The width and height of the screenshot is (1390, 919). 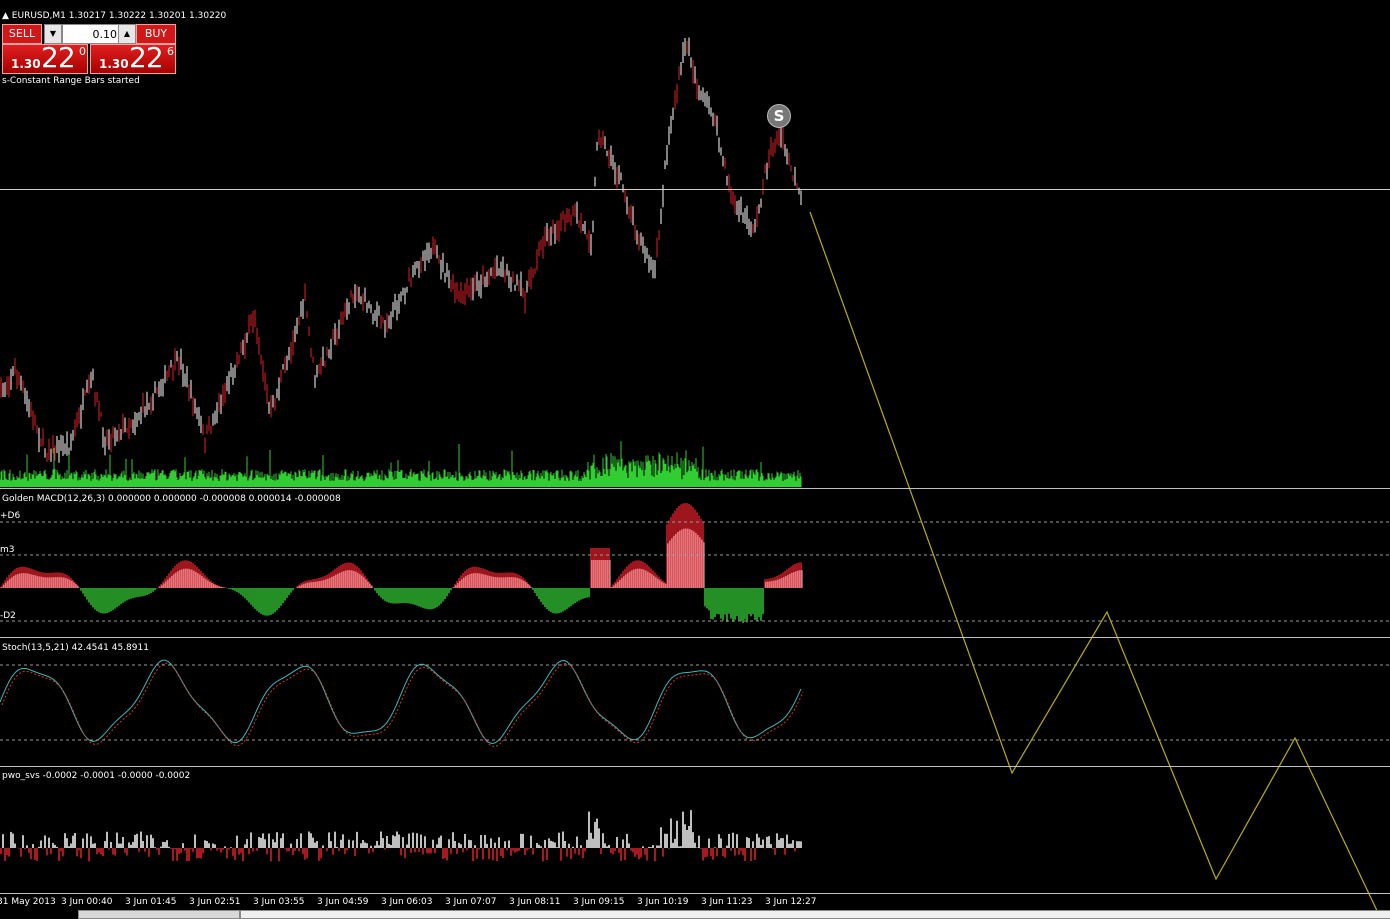 What do you see at coordinates (114, 64) in the screenshot?
I see `ask-price-prefix: 1.30` at bounding box center [114, 64].